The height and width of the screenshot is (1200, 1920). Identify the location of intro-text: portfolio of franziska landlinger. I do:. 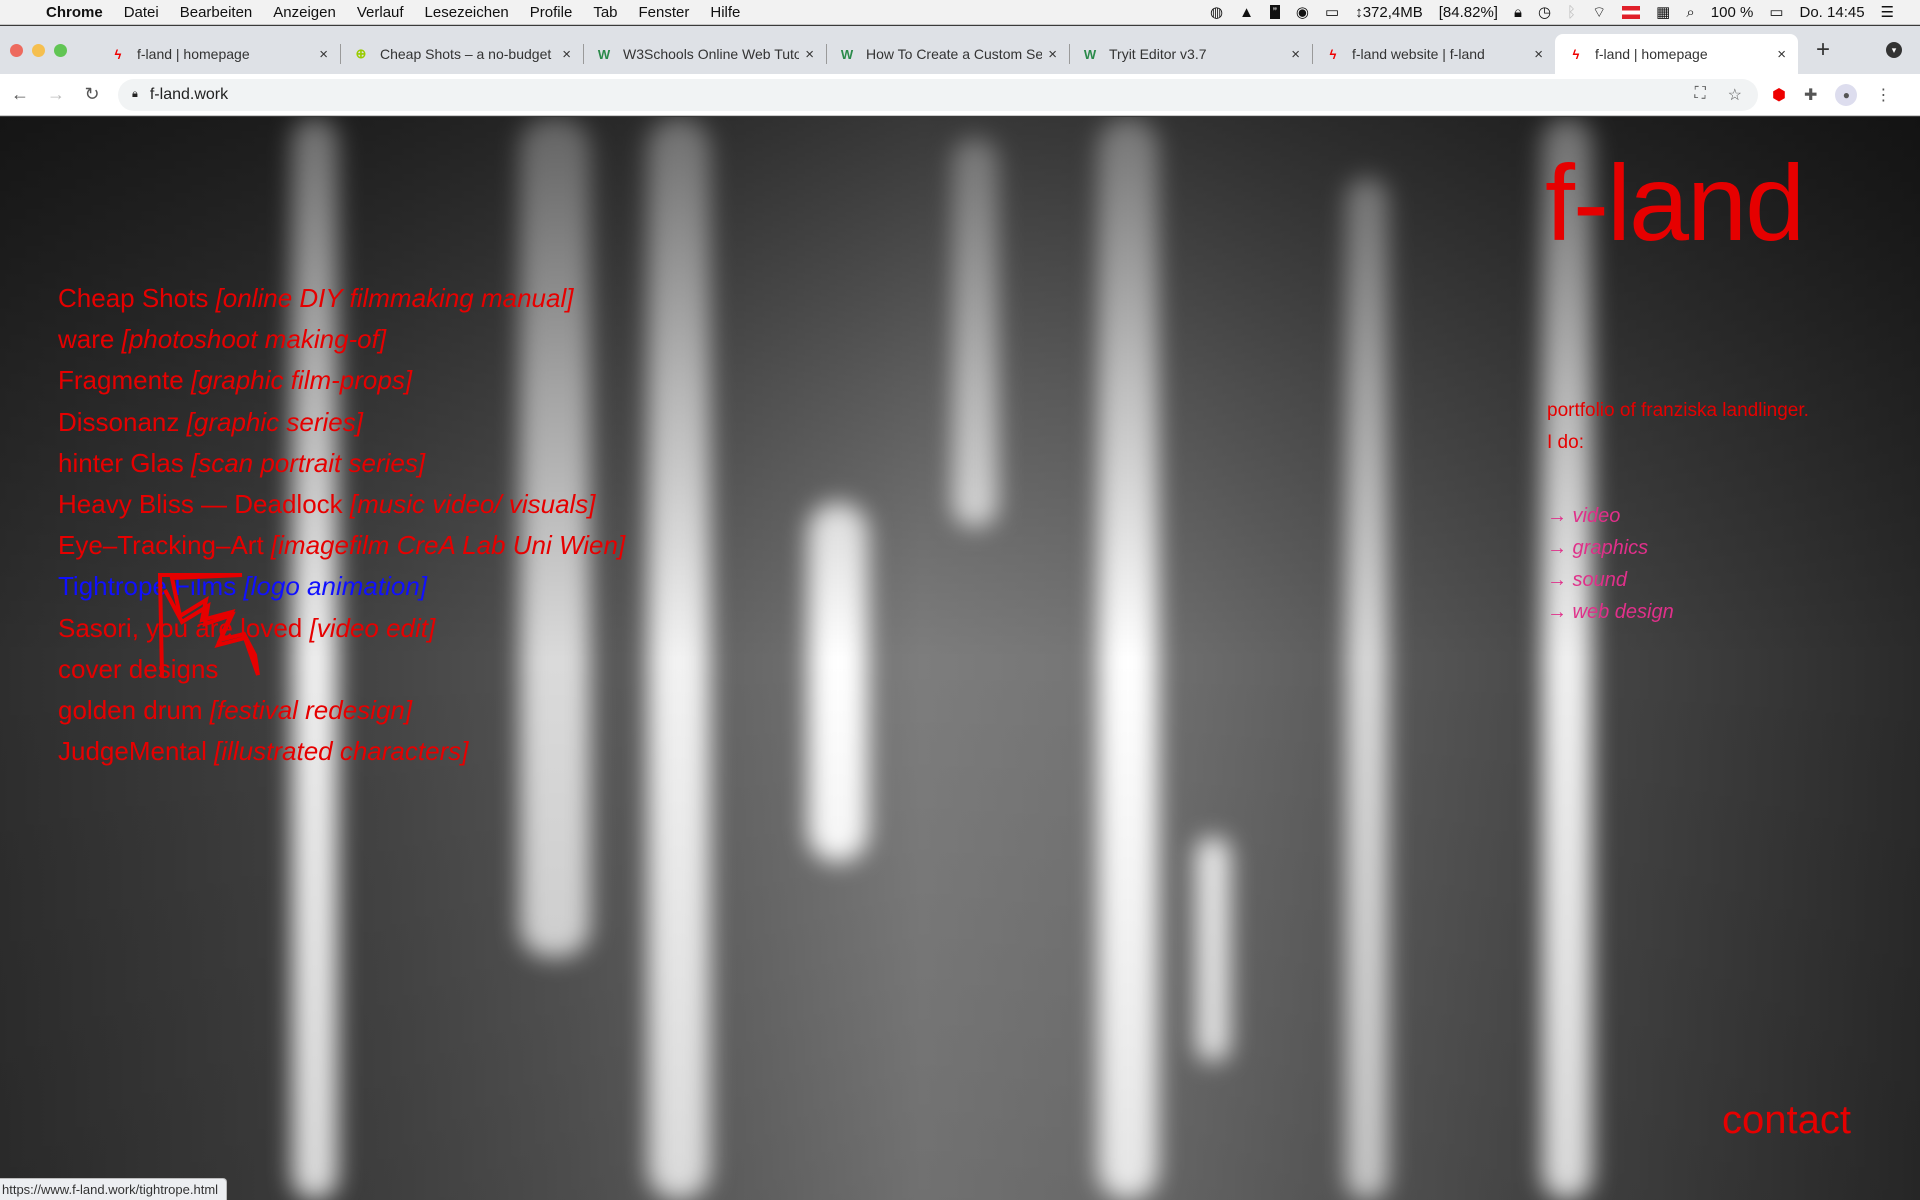
(1678, 426).